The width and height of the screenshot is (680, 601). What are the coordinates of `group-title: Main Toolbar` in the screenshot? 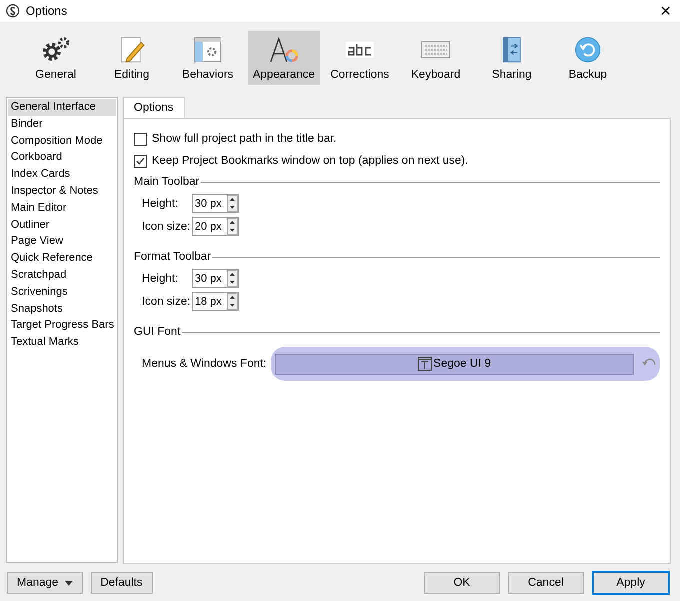 It's located at (167, 182).